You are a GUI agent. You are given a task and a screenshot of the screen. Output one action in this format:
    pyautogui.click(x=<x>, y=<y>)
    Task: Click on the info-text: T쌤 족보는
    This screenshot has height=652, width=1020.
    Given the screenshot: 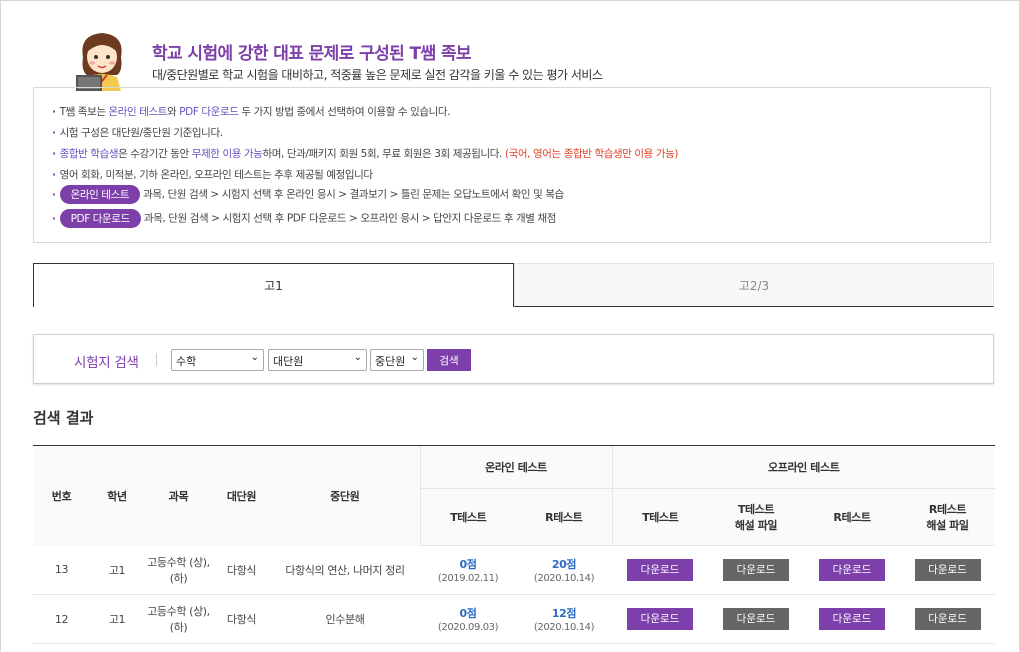 What is the action you would take?
    pyautogui.click(x=84, y=112)
    